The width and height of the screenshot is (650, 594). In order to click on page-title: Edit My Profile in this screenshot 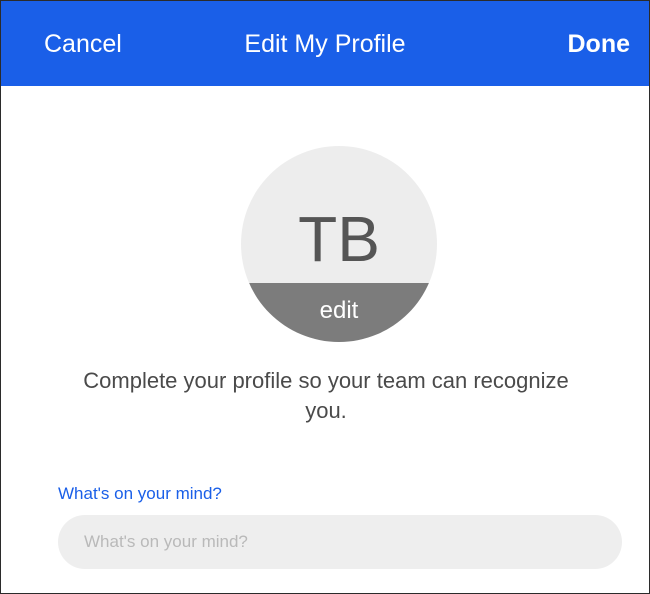, I will do `click(325, 44)`.